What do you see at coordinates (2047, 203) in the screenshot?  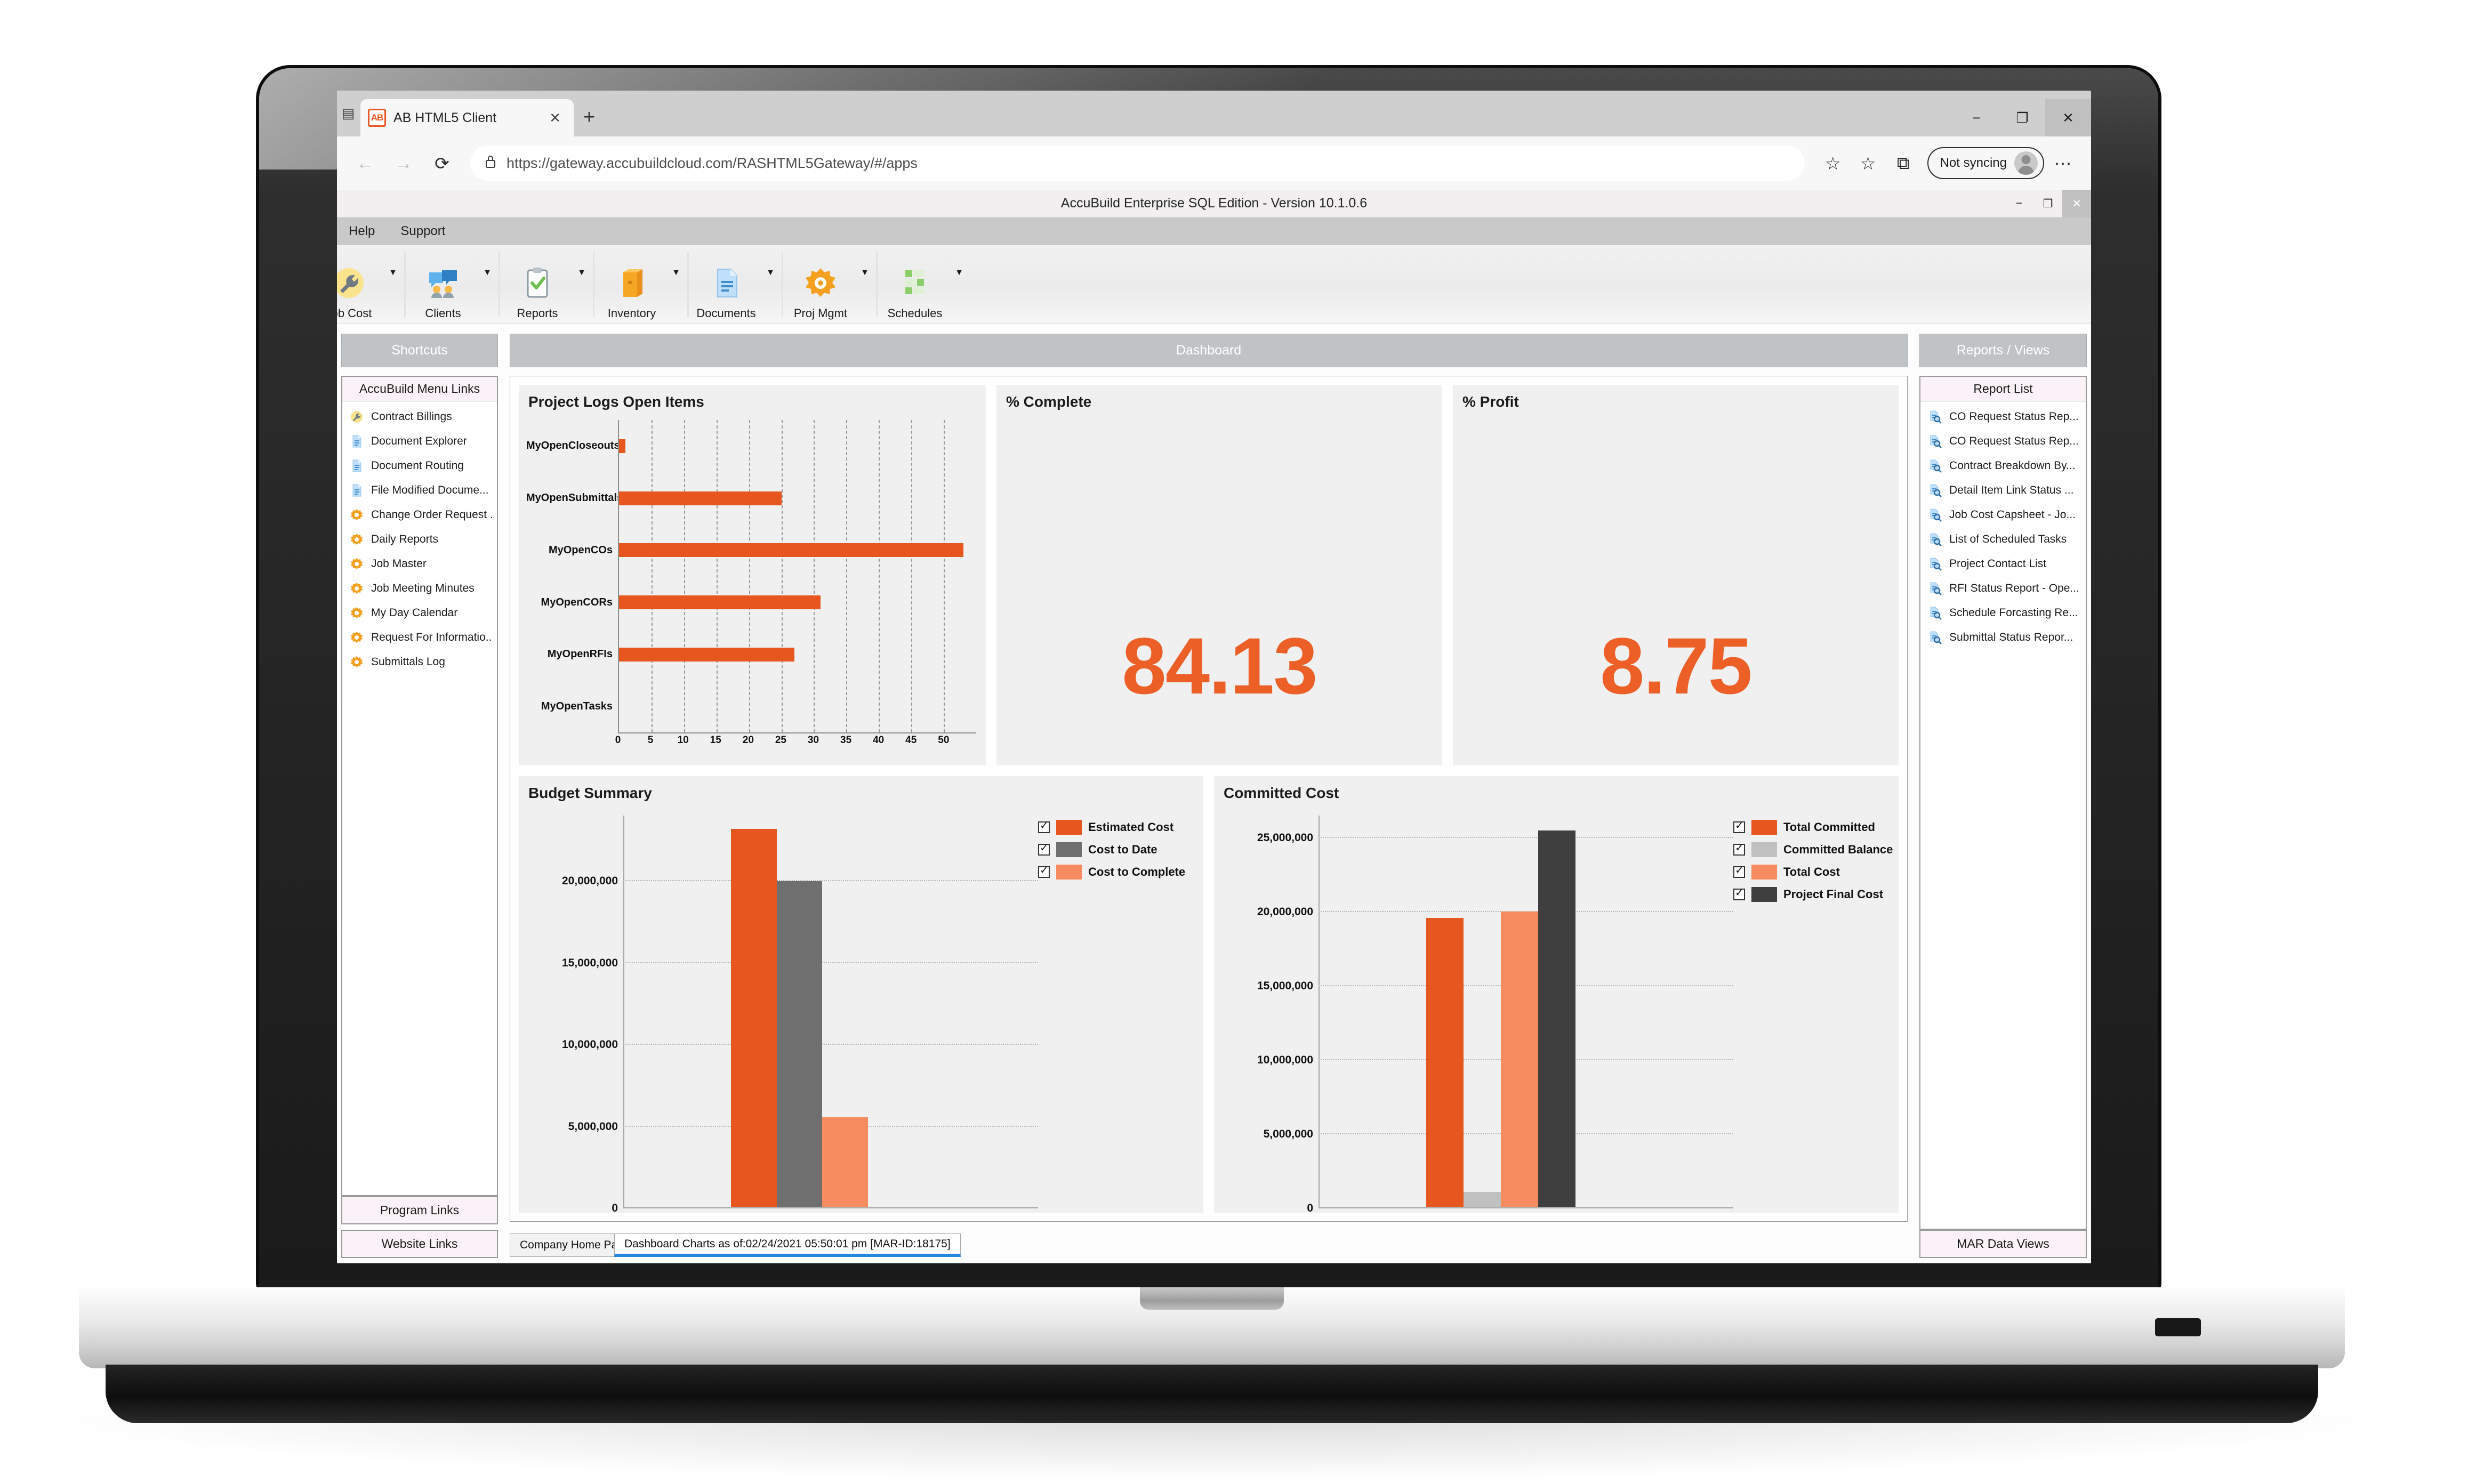 I see `app-restore-button: ❐` at bounding box center [2047, 203].